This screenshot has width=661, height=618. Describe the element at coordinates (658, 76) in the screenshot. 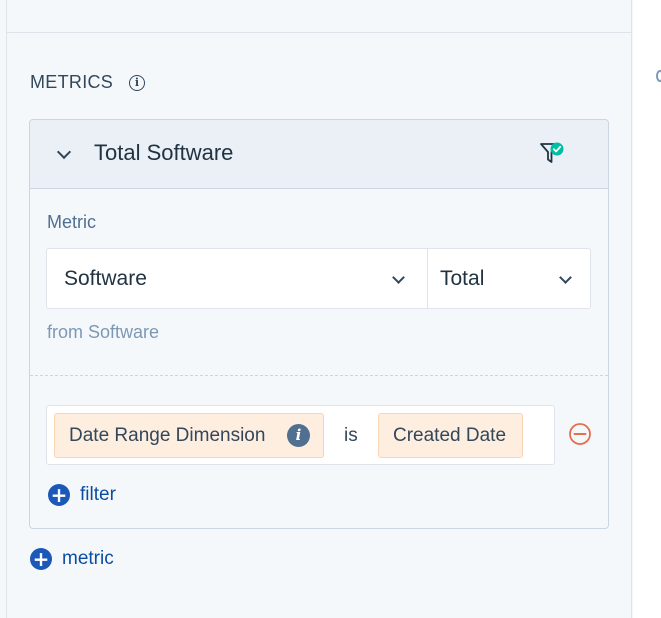

I see `partial-icon` at that location.